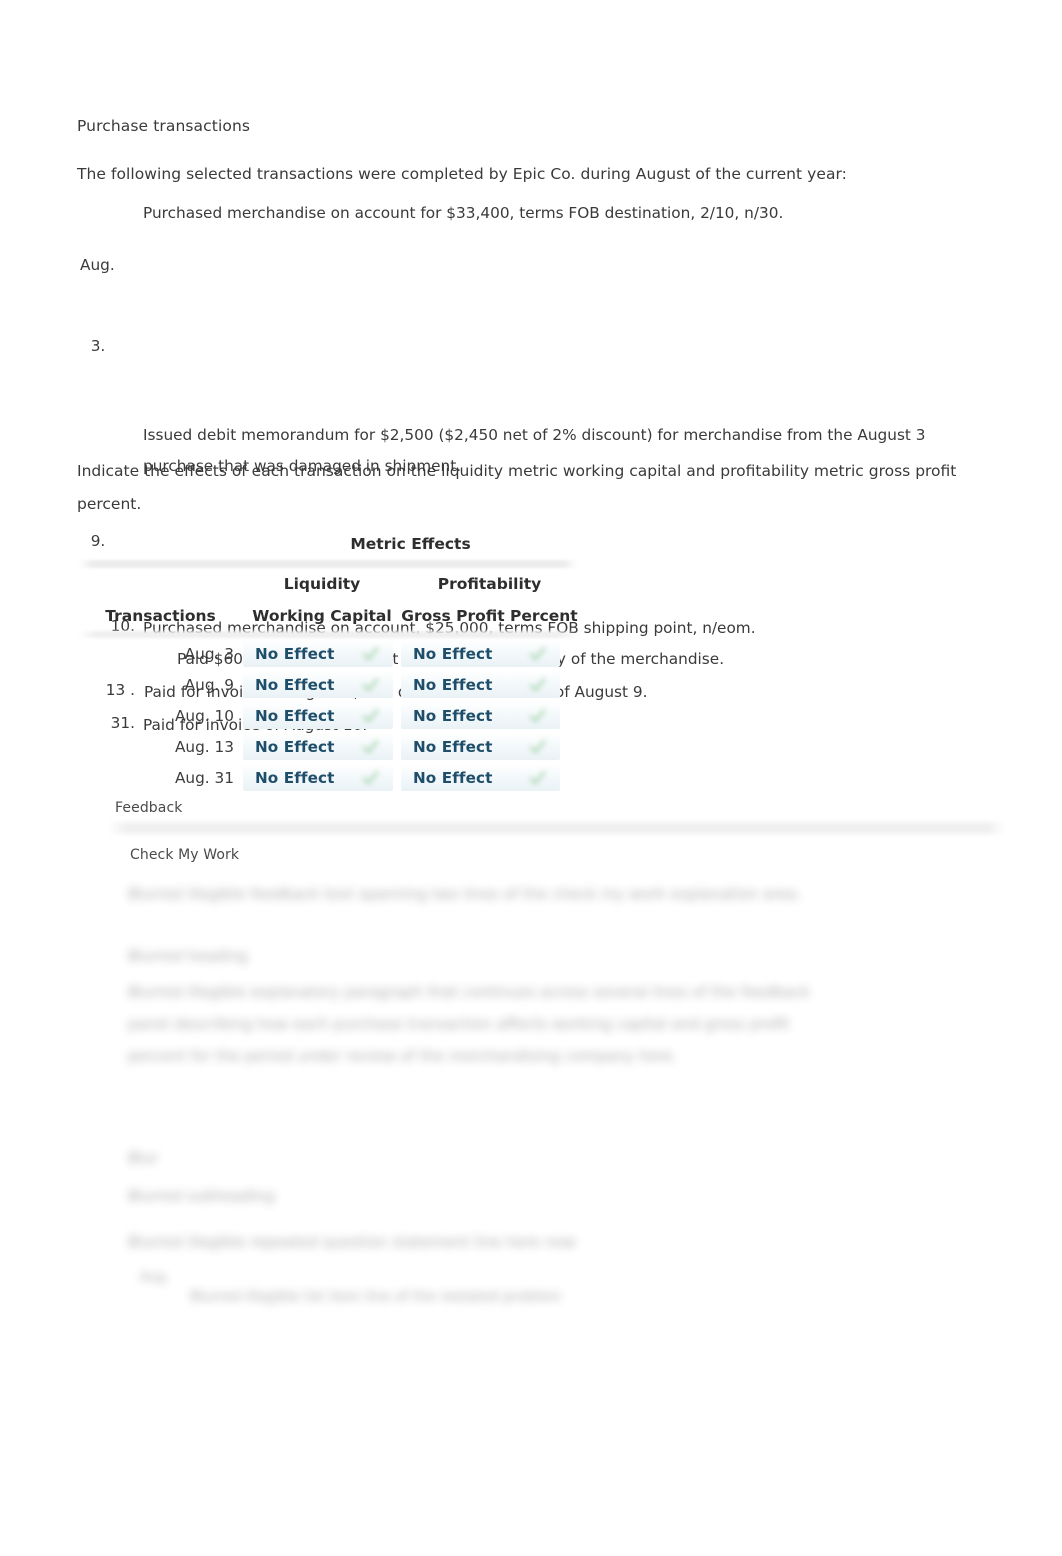 The height and width of the screenshot is (1556, 1062). Describe the element at coordinates (160, 615) in the screenshot. I see `transactions-header: Transactions` at that location.